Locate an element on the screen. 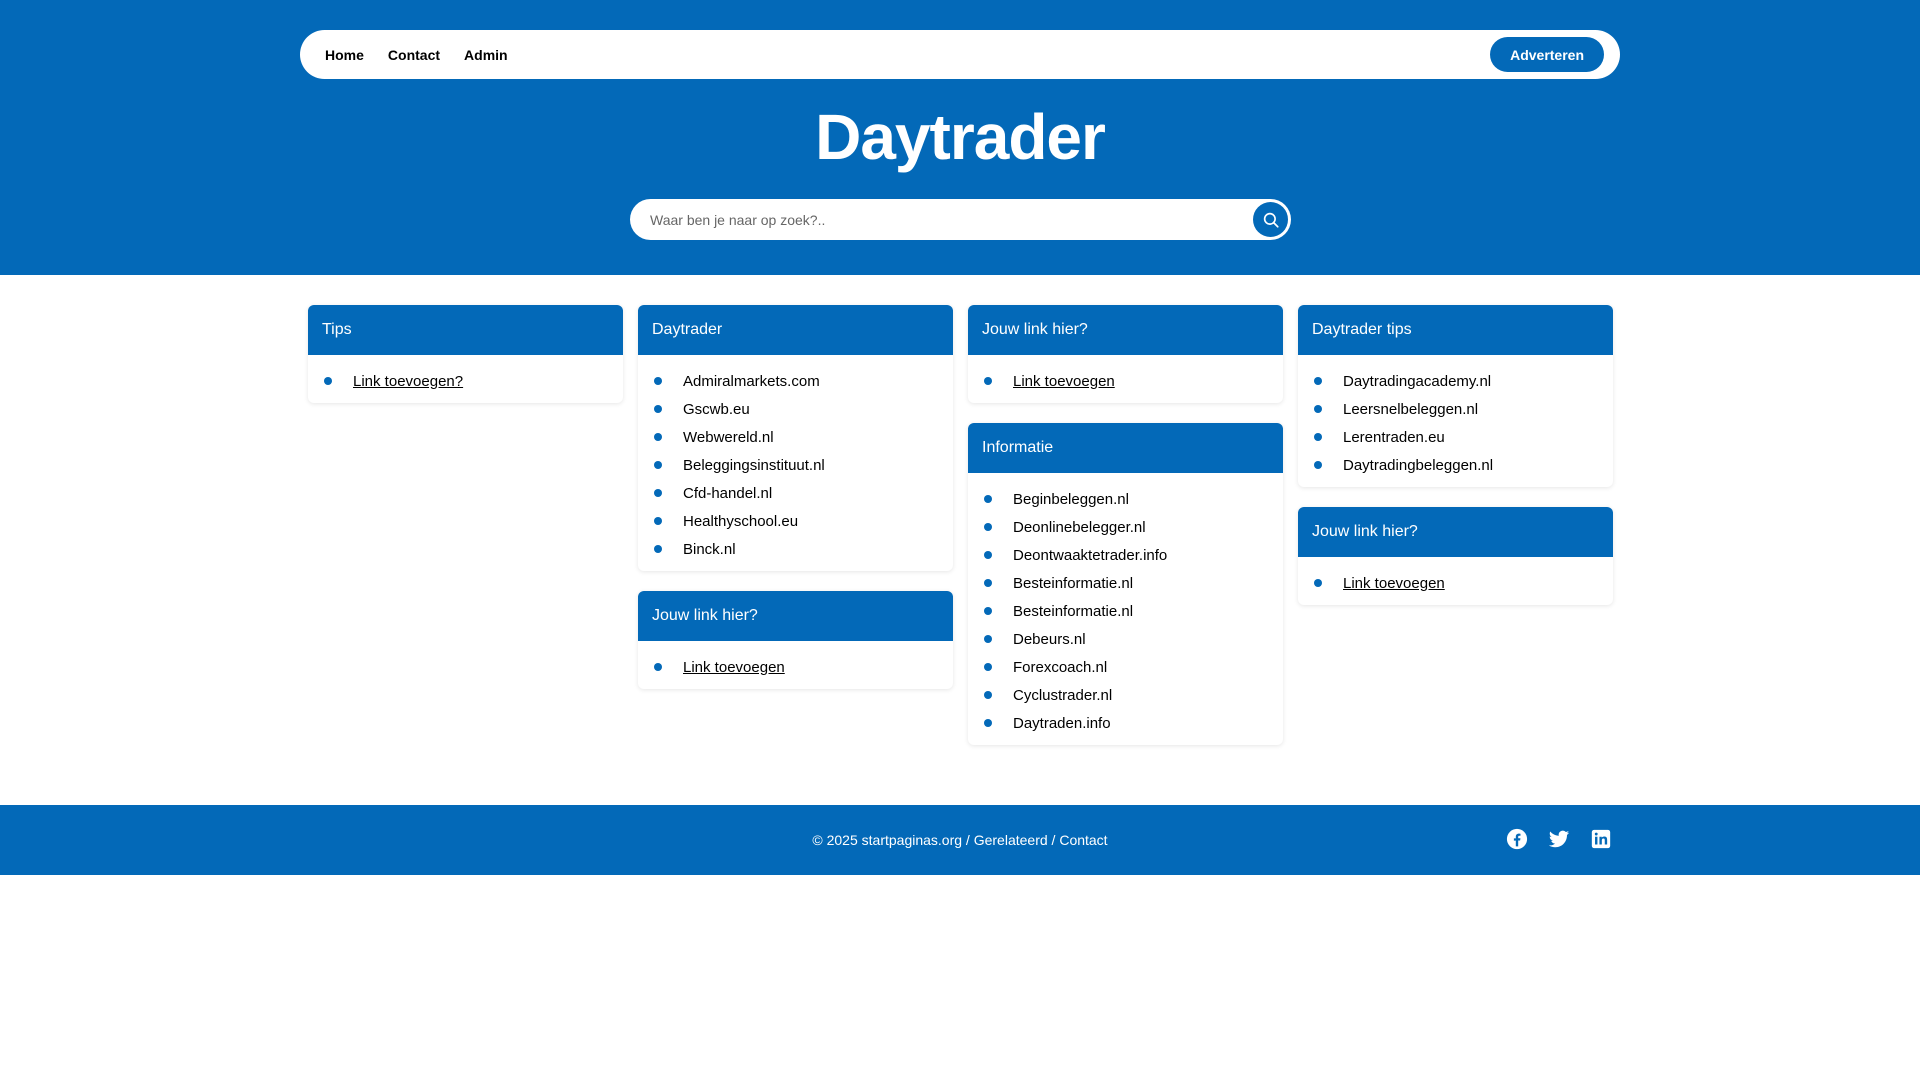 The image size is (1920, 1080). nav-contact-link: Contact is located at coordinates (414, 55).